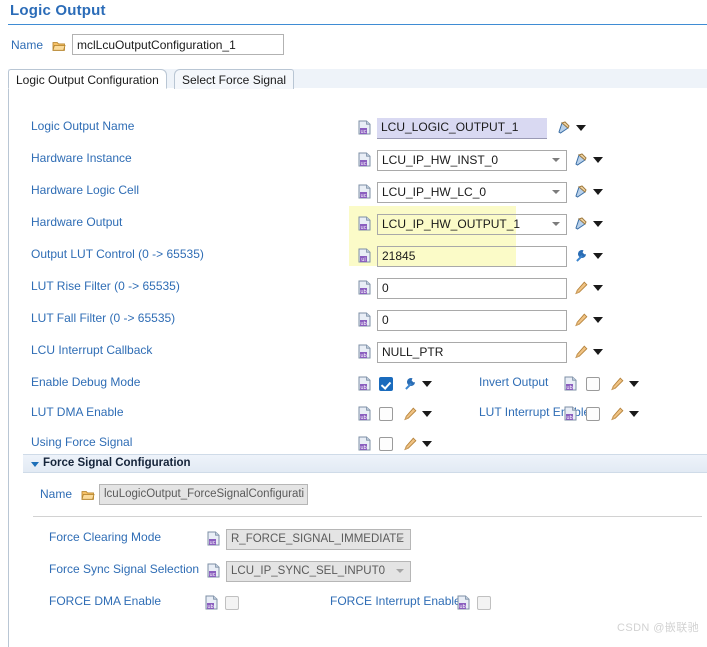 The width and height of the screenshot is (707, 647). I want to click on hardware-logic-cell-value: LCU_IP_HW_LC_0, so click(472, 192).